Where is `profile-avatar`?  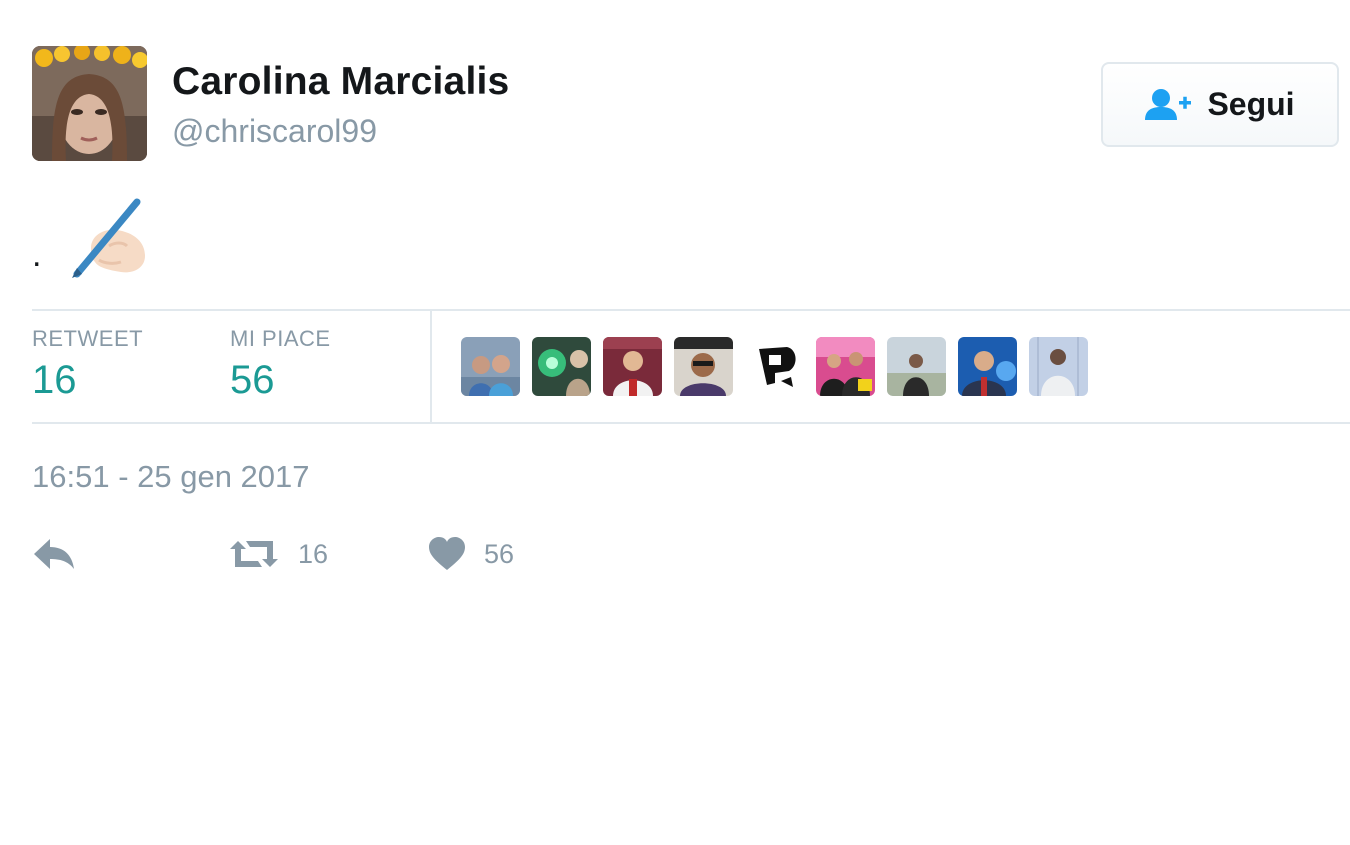
profile-avatar is located at coordinates (89, 103).